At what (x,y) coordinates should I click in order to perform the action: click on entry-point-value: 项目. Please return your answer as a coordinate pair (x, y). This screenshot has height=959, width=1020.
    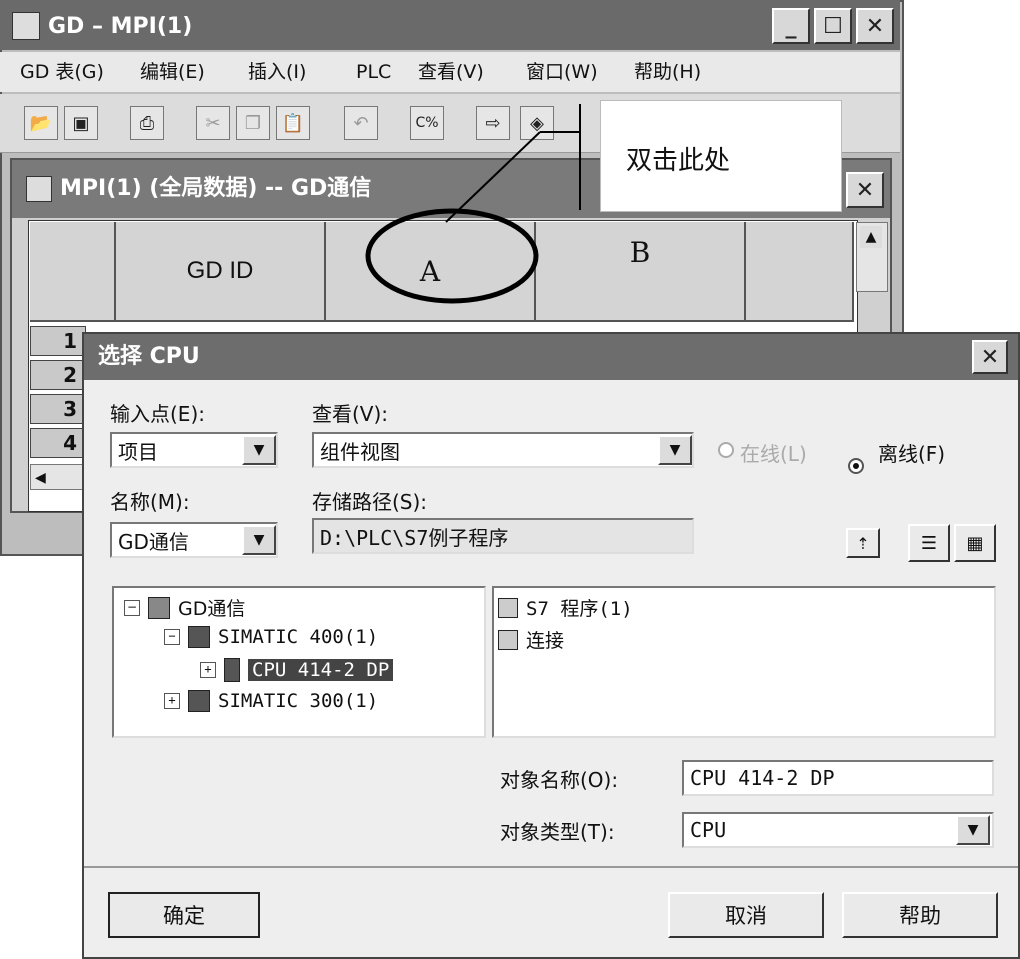
    Looking at the image, I should click on (138, 451).